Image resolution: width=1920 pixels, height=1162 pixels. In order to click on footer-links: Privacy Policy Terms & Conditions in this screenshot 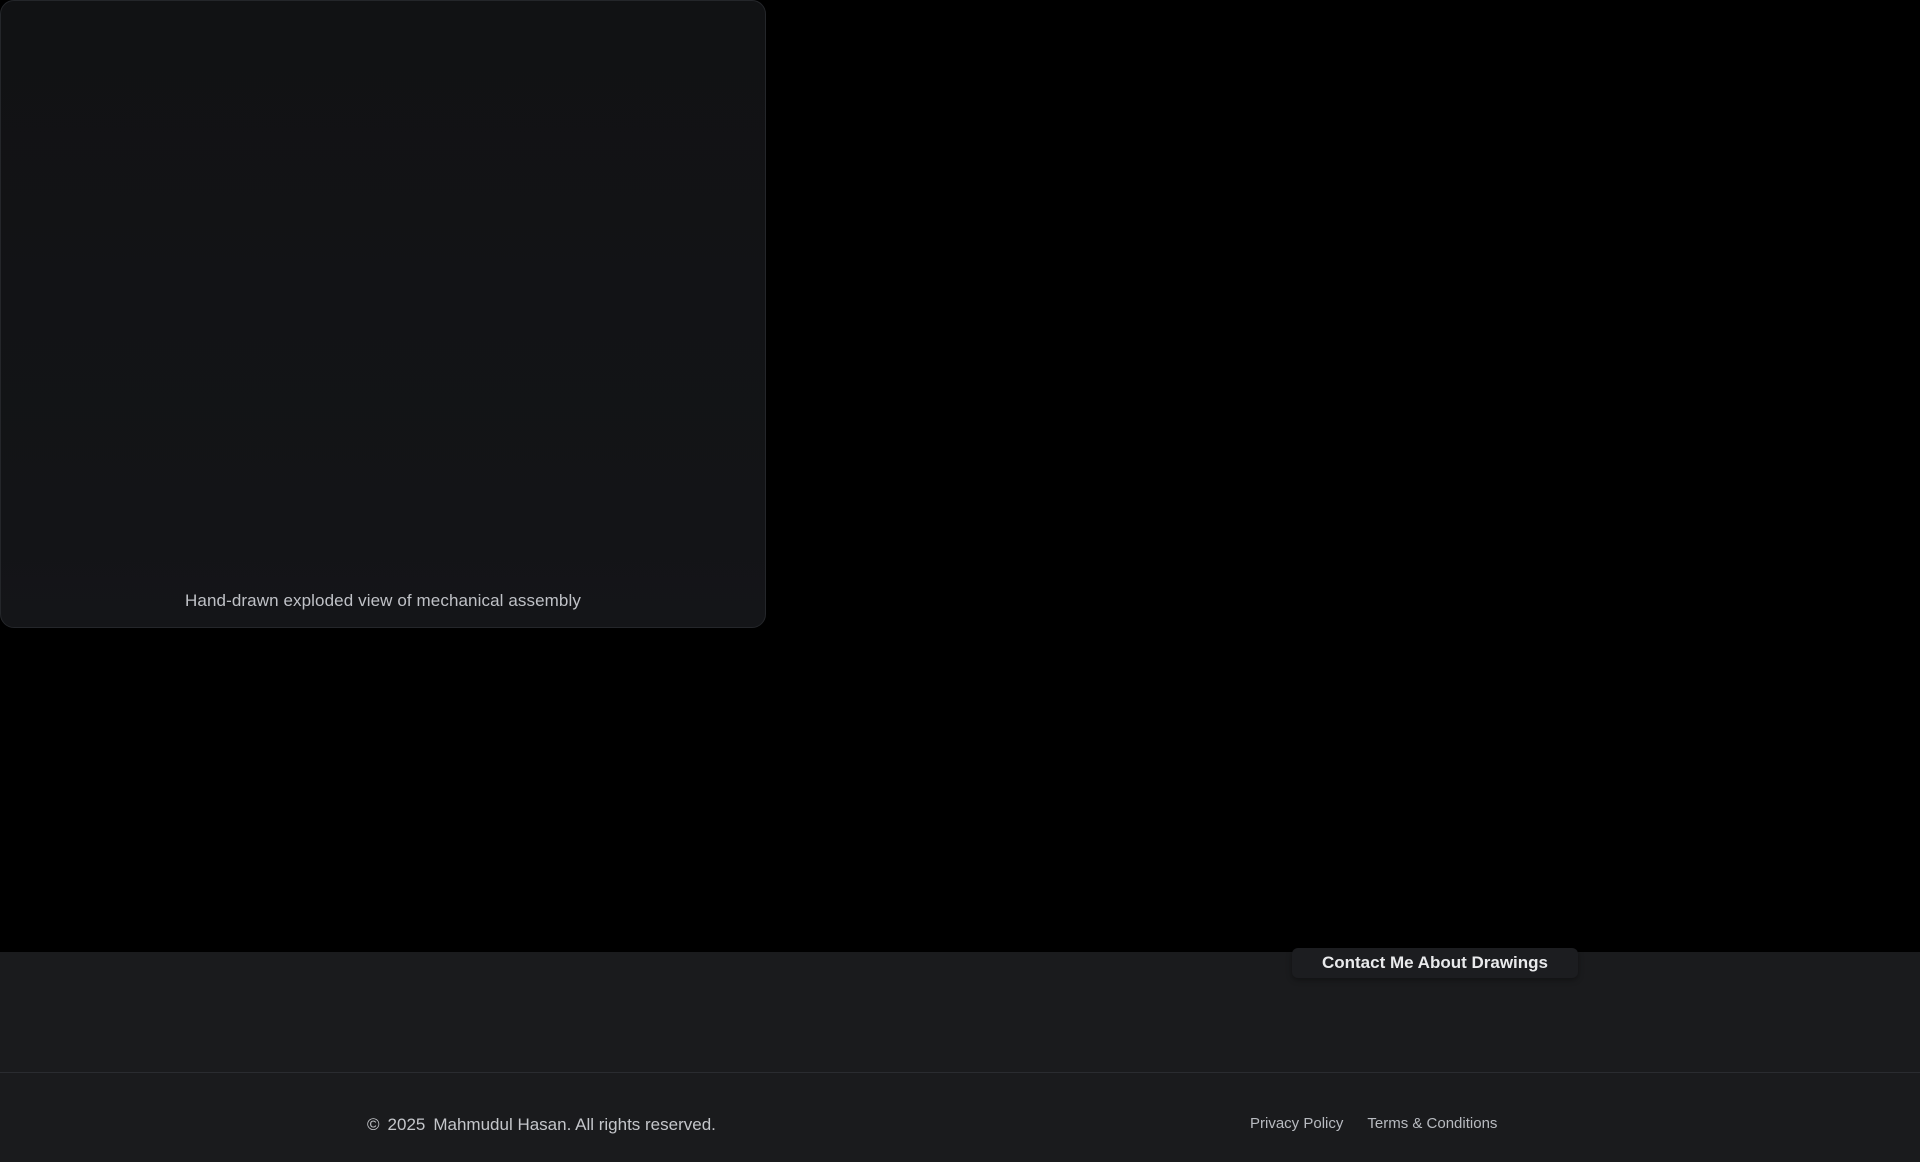, I will do `click(1373, 1123)`.